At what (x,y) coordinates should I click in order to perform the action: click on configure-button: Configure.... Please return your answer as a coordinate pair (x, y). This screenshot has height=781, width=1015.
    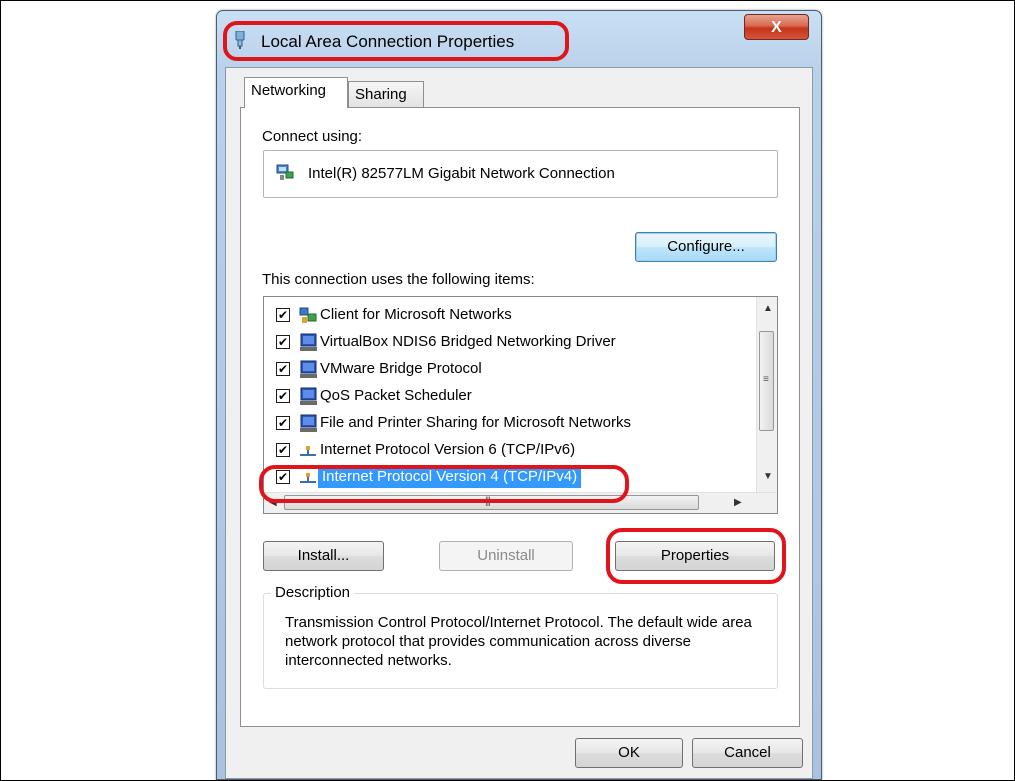
    Looking at the image, I should click on (706, 247).